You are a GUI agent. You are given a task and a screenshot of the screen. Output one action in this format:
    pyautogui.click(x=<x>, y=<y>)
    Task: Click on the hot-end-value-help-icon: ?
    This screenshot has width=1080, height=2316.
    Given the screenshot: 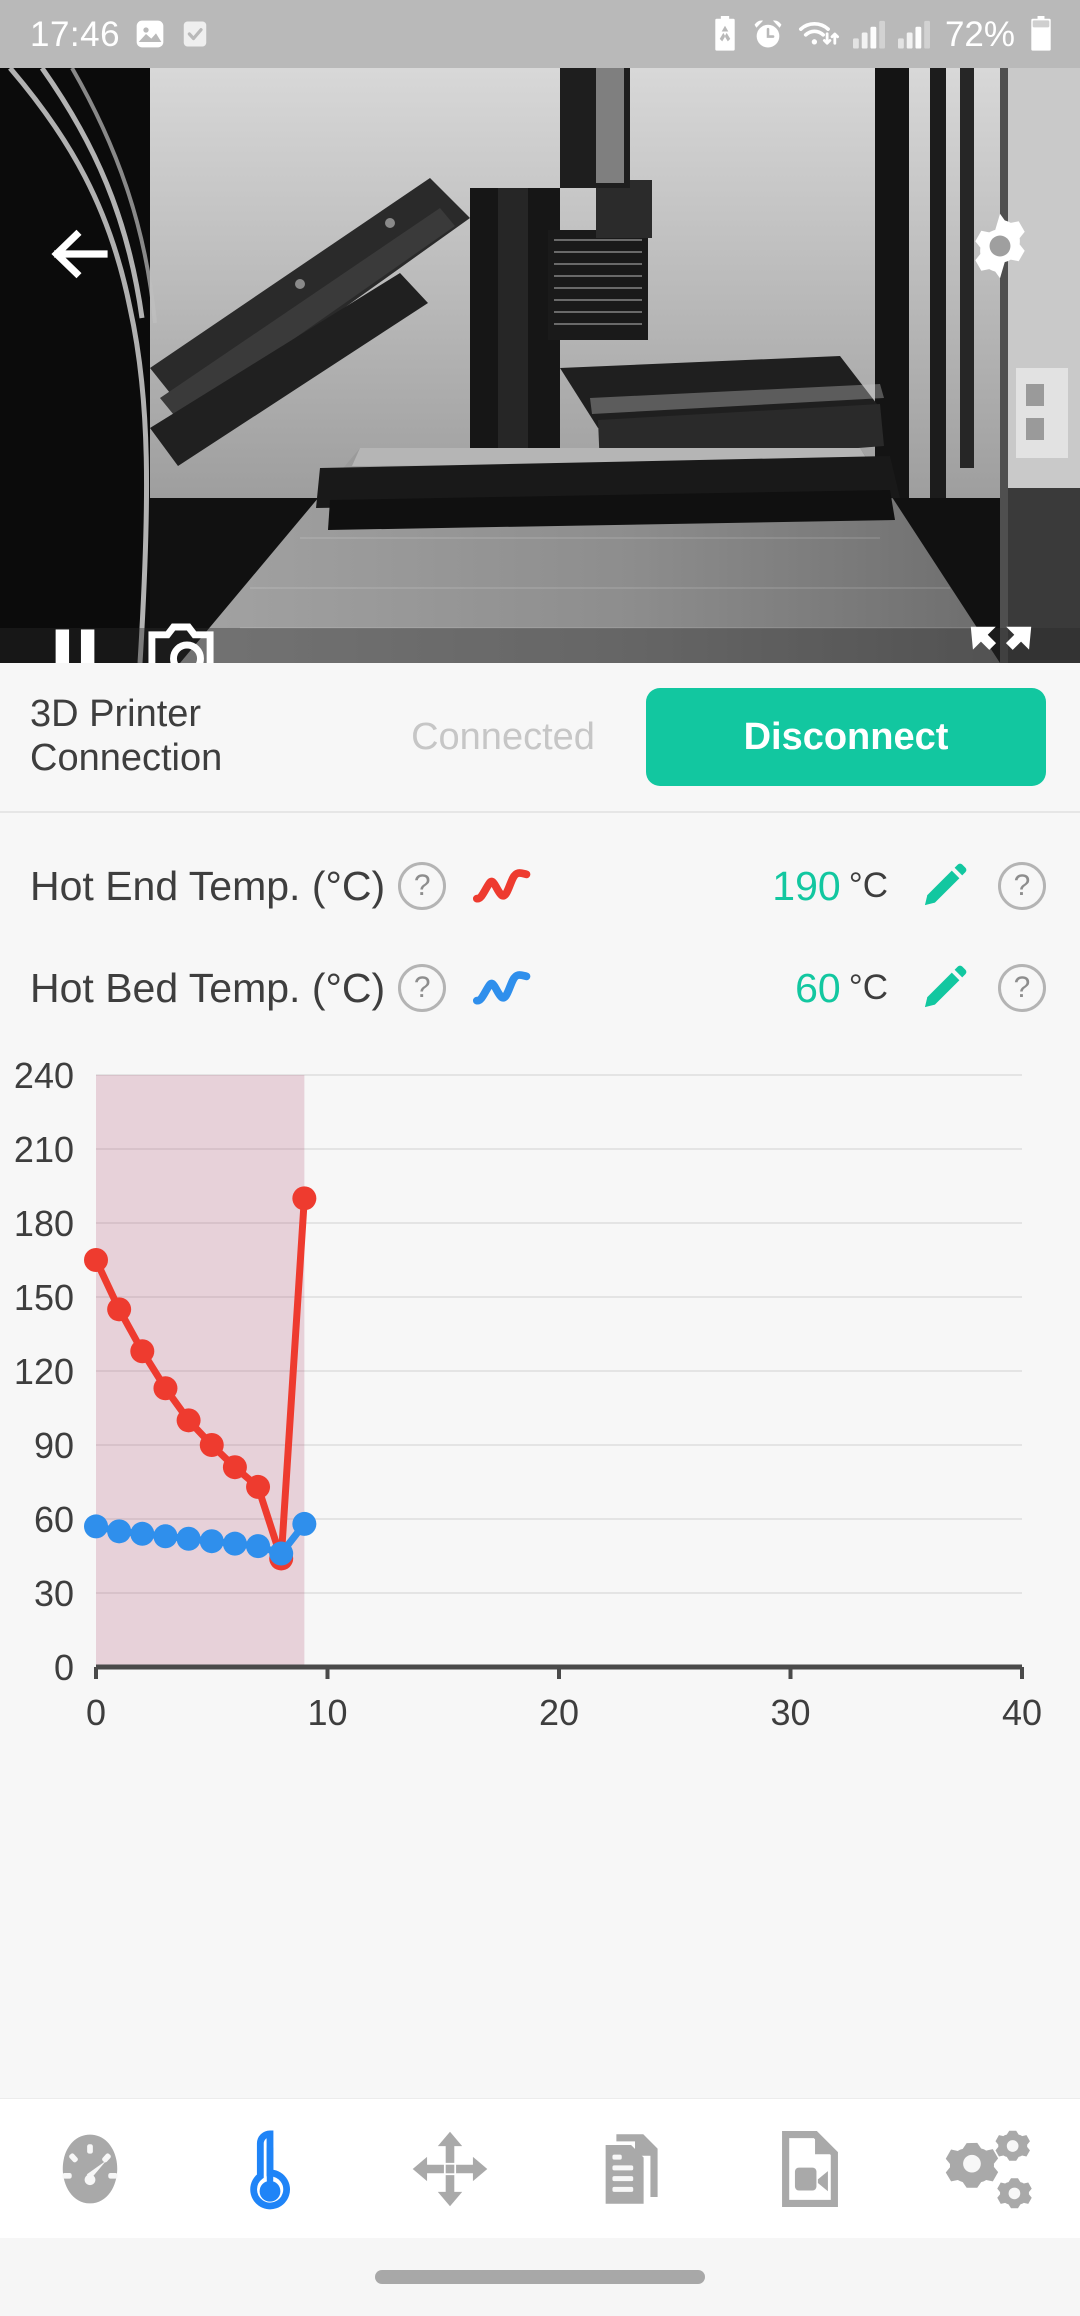 What is the action you would take?
    pyautogui.click(x=1022, y=886)
    